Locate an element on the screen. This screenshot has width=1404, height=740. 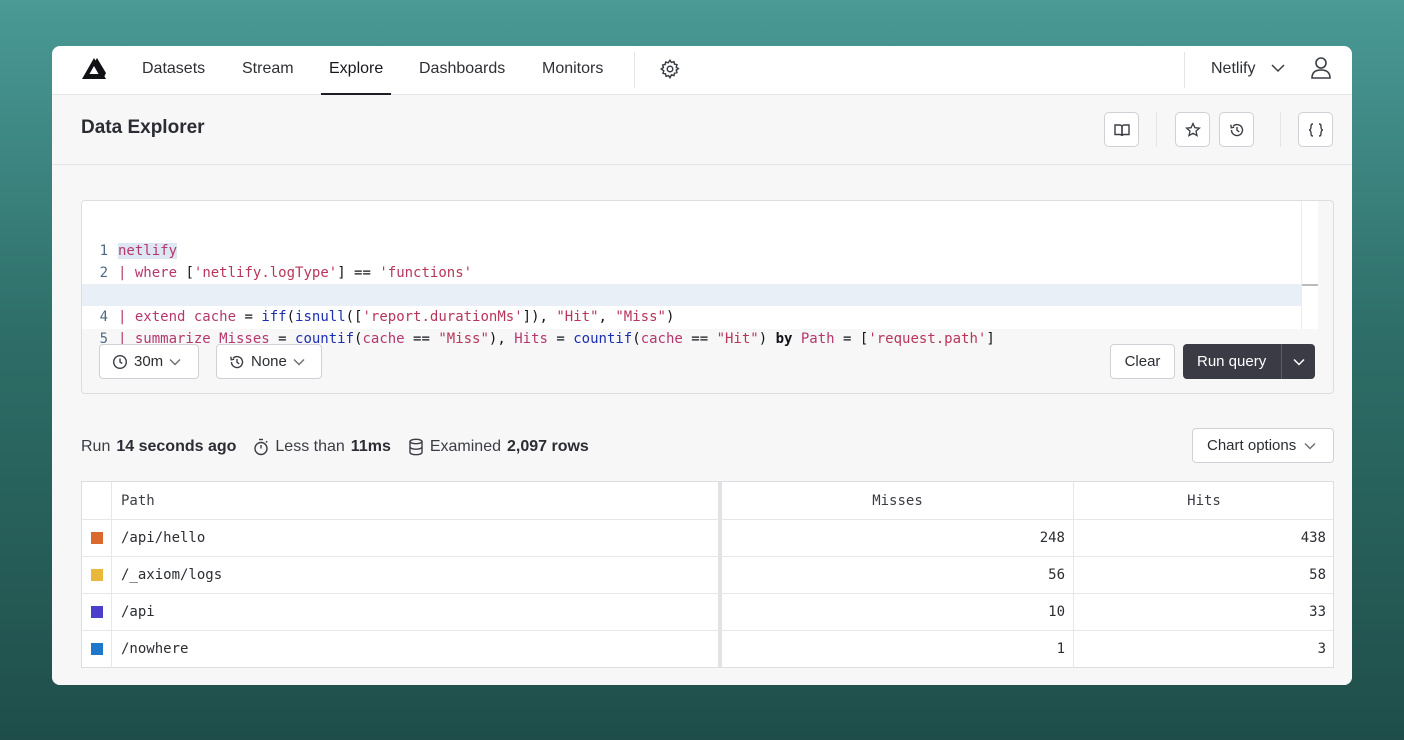
star-icon is located at coordinates (1192, 129).